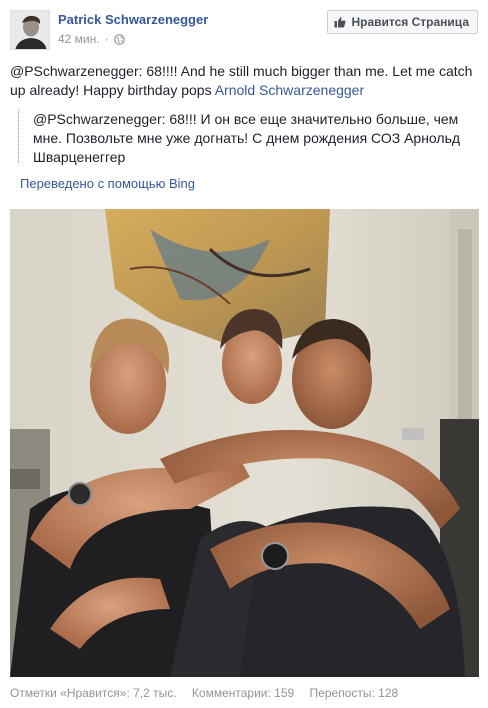 The width and height of the screenshot is (488, 708). Describe the element at coordinates (133, 19) in the screenshot. I see `author-name: Patrick Schwarzenegger` at that location.